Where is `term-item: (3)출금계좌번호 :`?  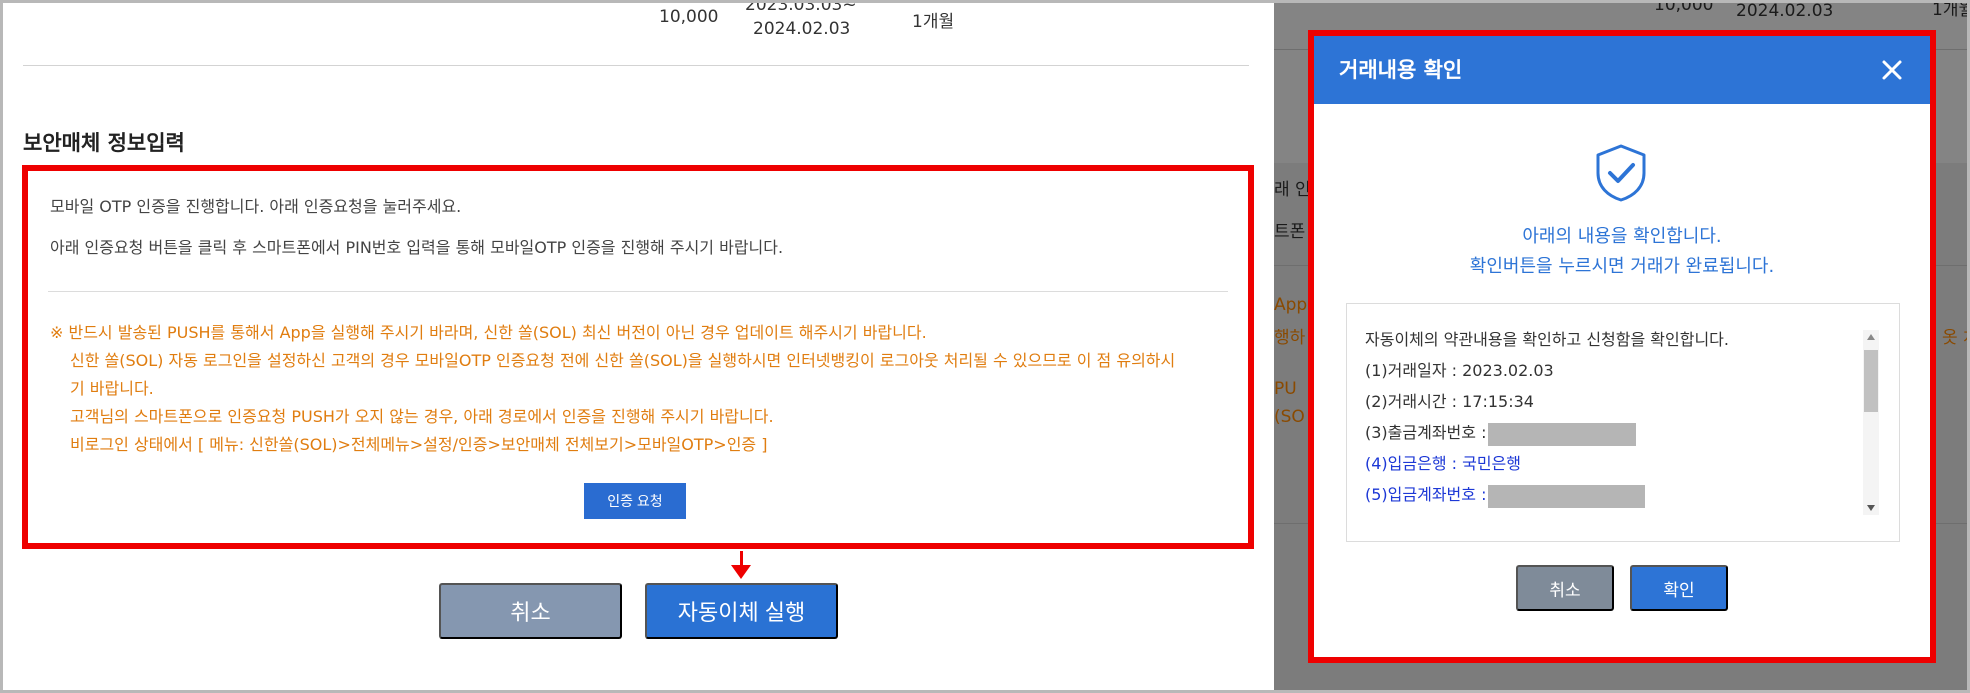 term-item: (3)출금계좌번호 : is located at coordinates (1612, 438).